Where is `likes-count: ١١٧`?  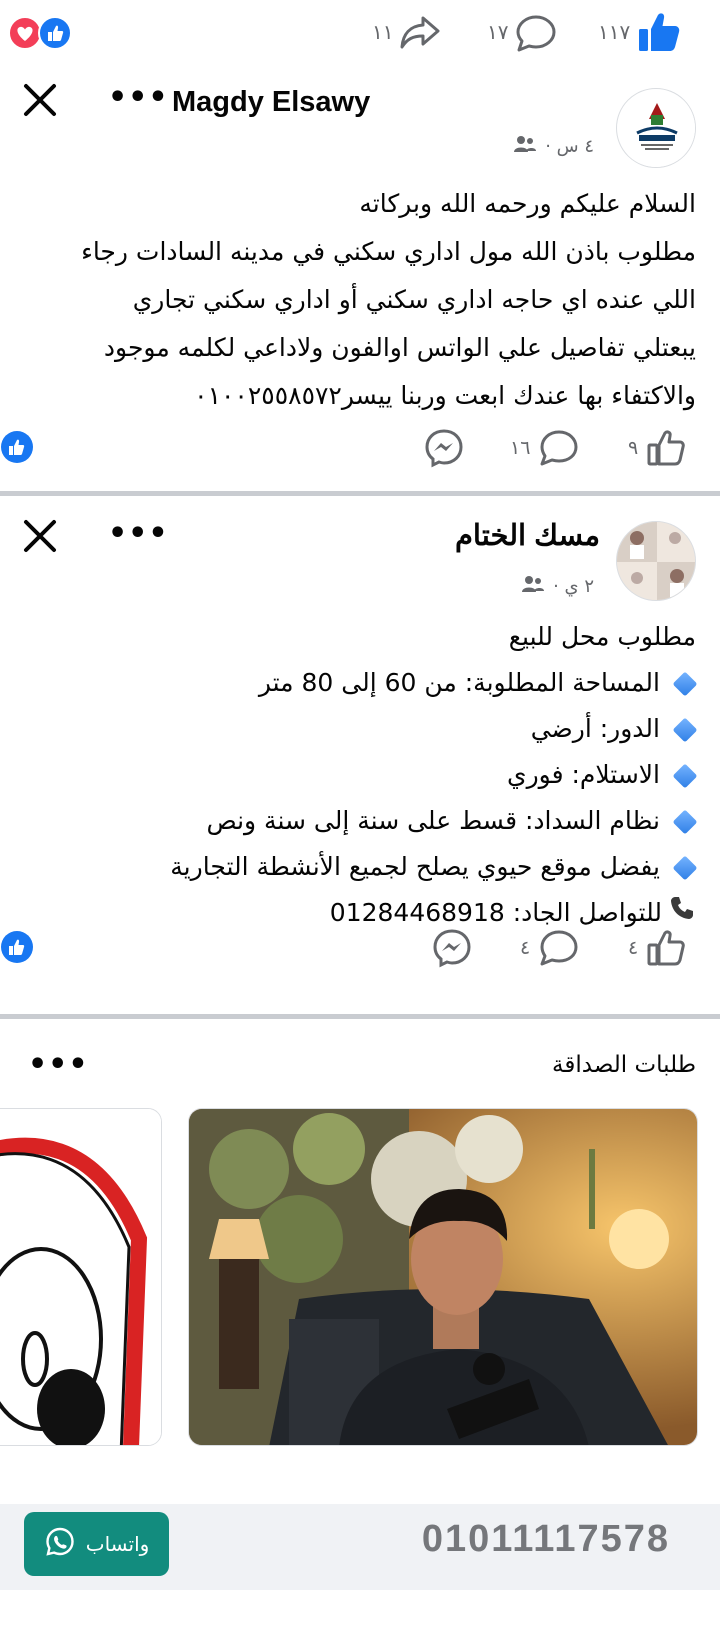
likes-count: ١١٧ is located at coordinates (614, 32).